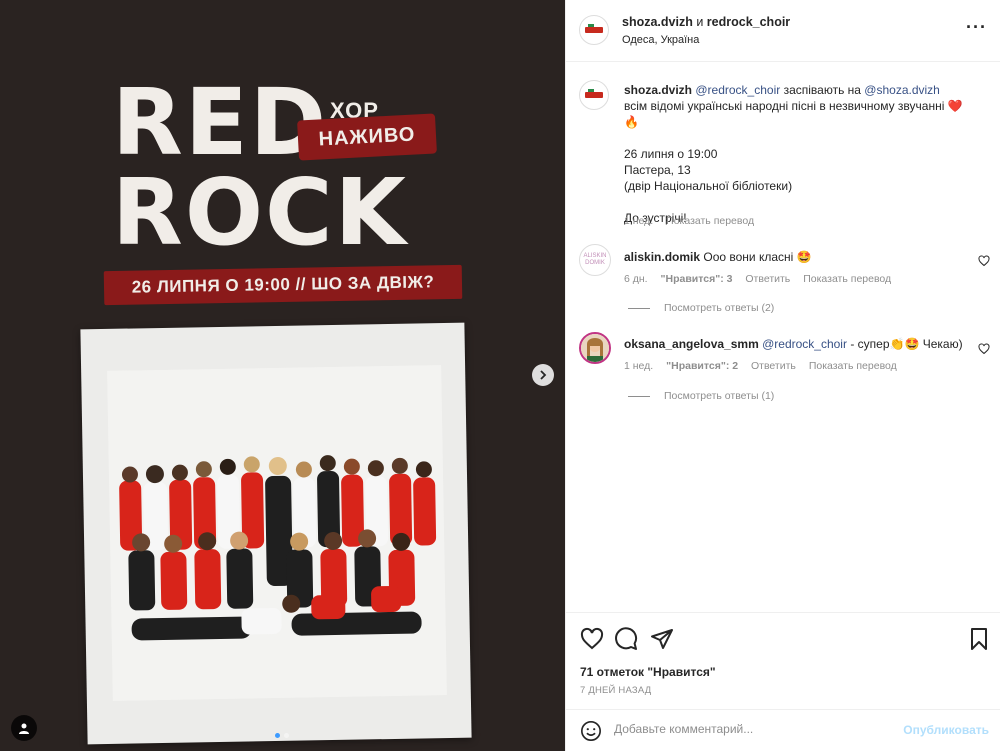  Describe the element at coordinates (277, 735) in the screenshot. I see `carousel-dot-active` at that location.